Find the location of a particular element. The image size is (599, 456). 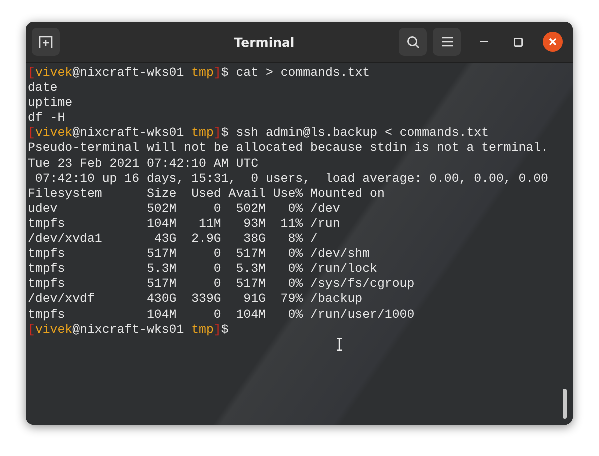

close-icon is located at coordinates (553, 42).